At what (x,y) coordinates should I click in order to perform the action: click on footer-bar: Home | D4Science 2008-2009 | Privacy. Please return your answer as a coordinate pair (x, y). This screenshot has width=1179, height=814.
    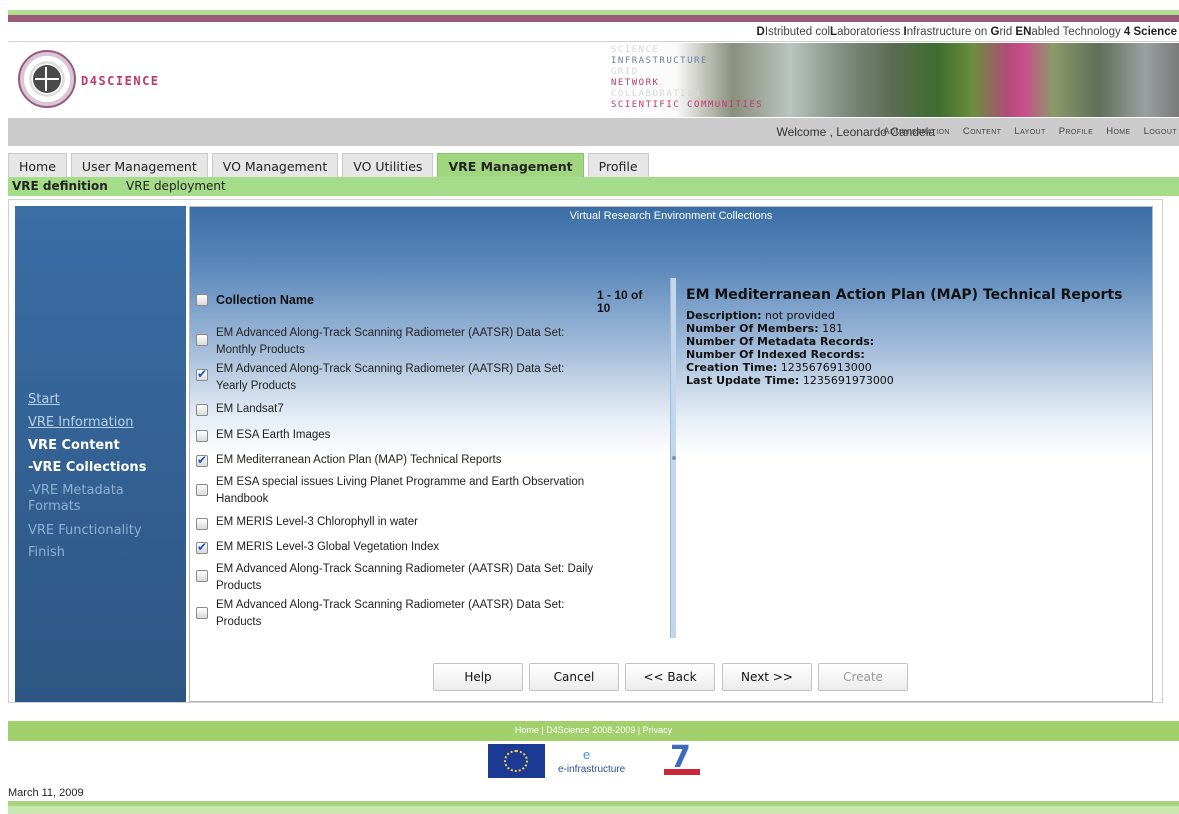
    Looking at the image, I should click on (593, 731).